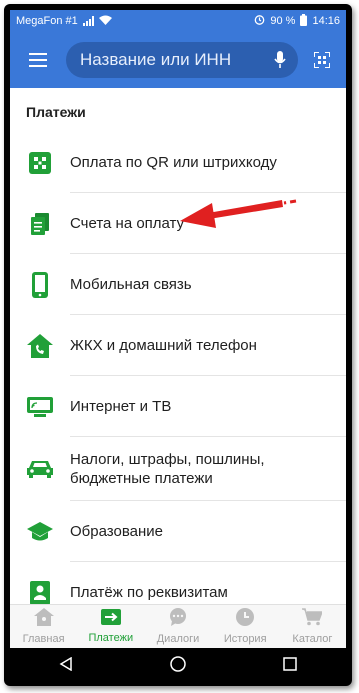 The height and width of the screenshot is (693, 359). What do you see at coordinates (163, 345) in the screenshot?
I see `list-item-label: ЖКХ и домашний телефон` at bounding box center [163, 345].